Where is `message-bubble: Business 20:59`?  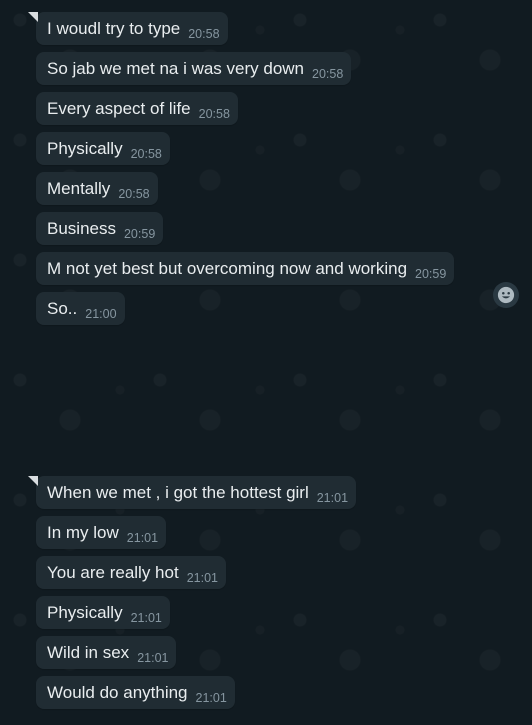 message-bubble: Business 20:59 is located at coordinates (100, 228).